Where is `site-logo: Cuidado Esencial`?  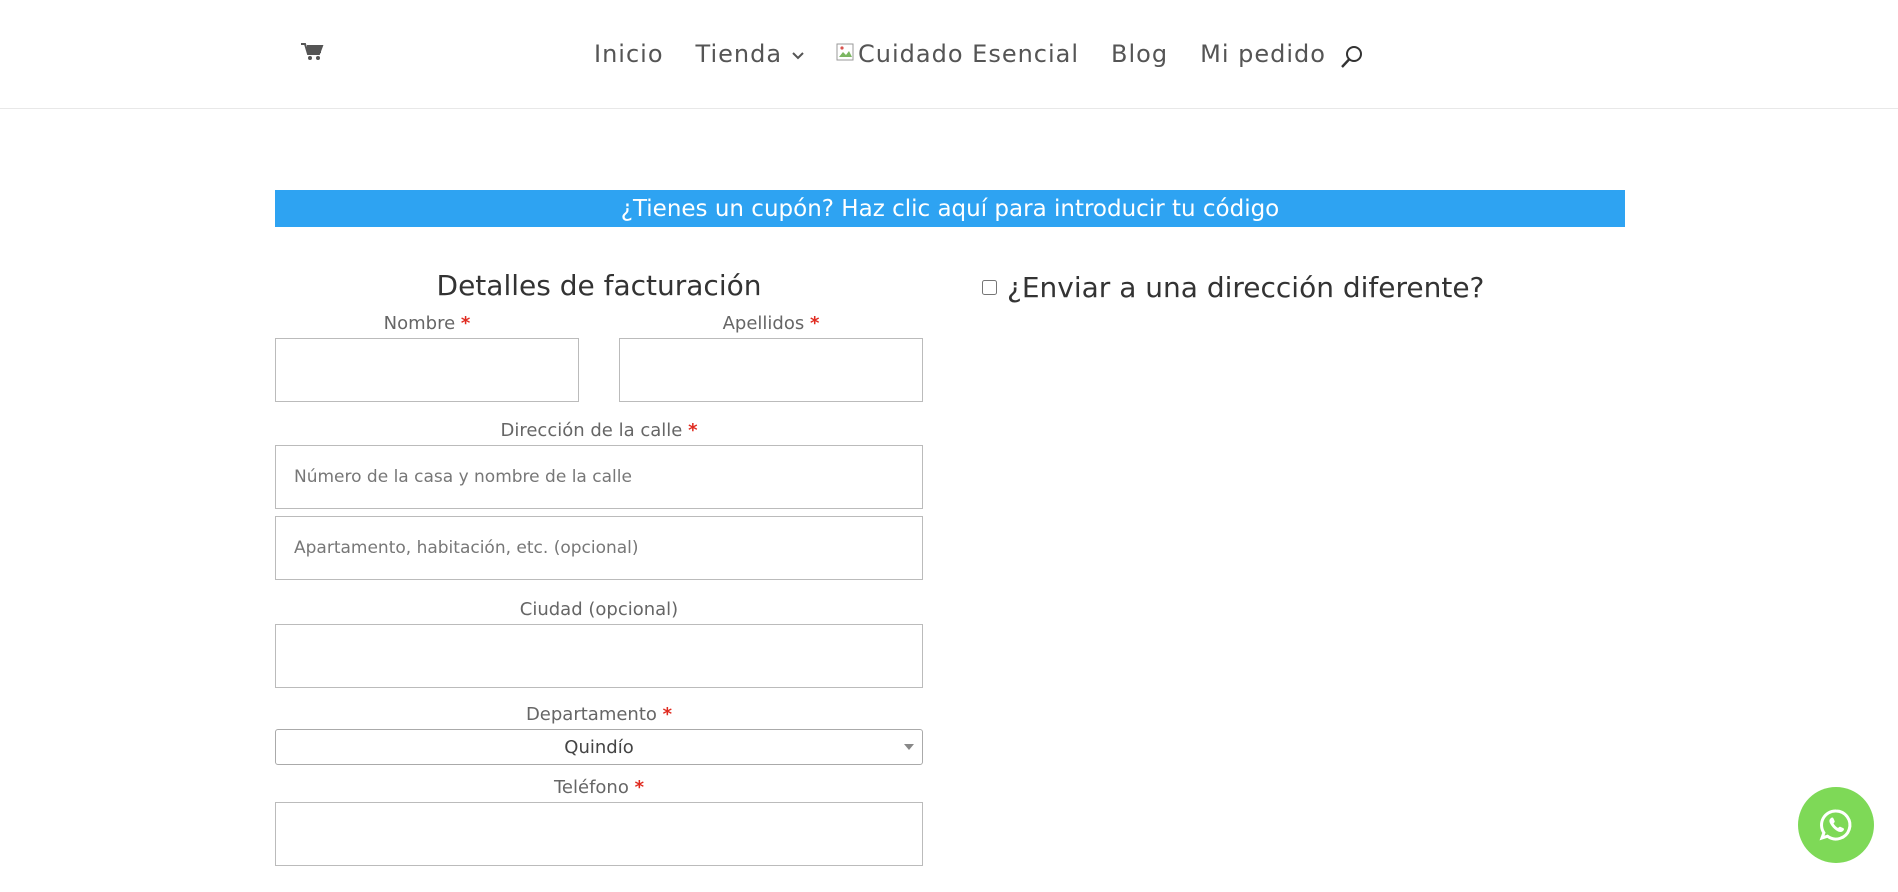
site-logo: Cuidado Esencial is located at coordinates (957, 54).